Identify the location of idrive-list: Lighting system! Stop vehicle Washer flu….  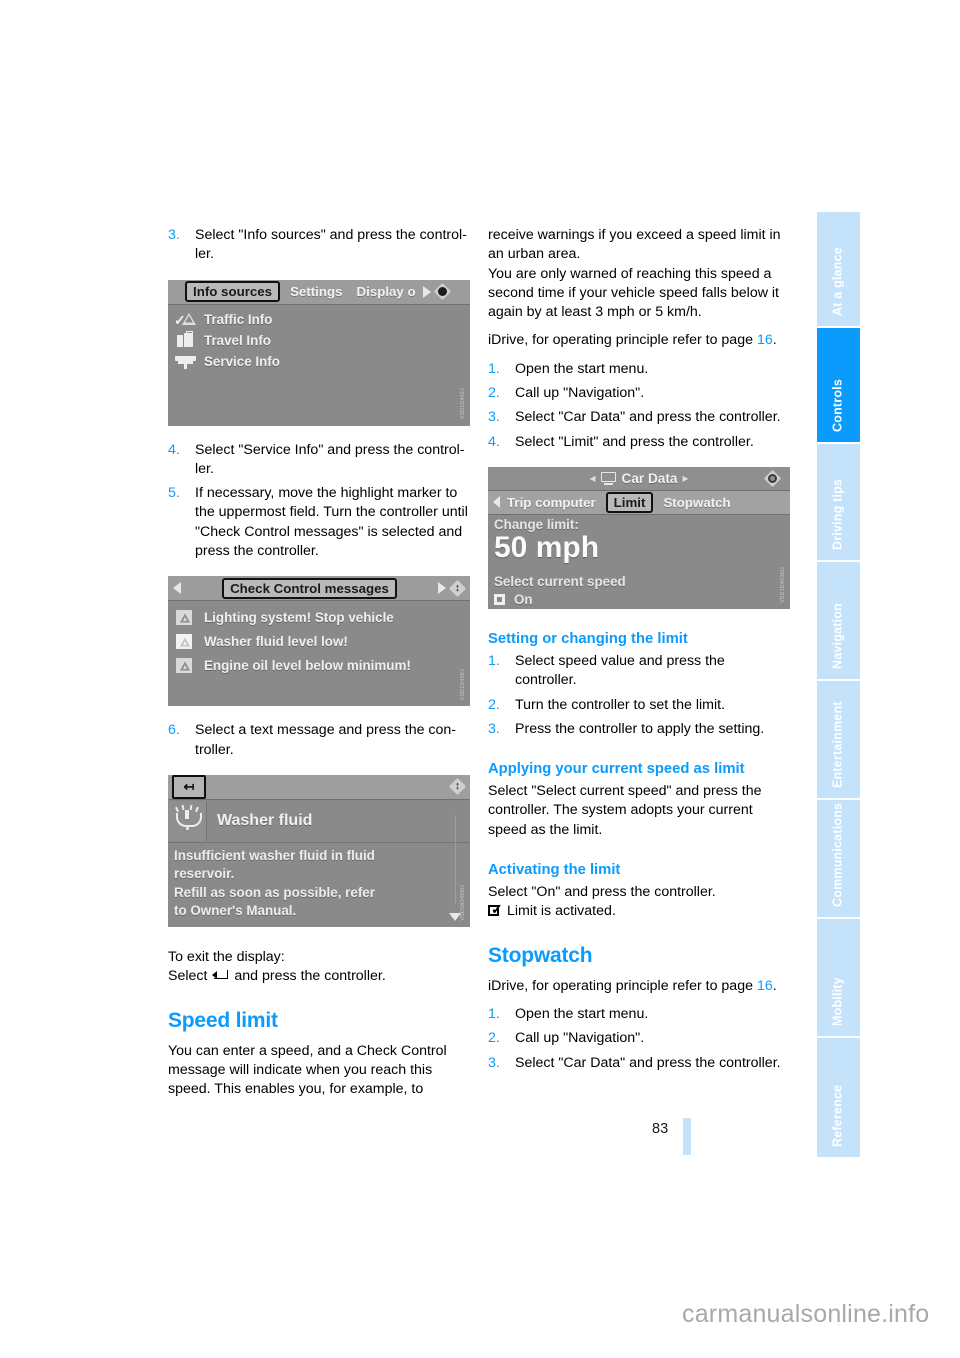
(319, 639).